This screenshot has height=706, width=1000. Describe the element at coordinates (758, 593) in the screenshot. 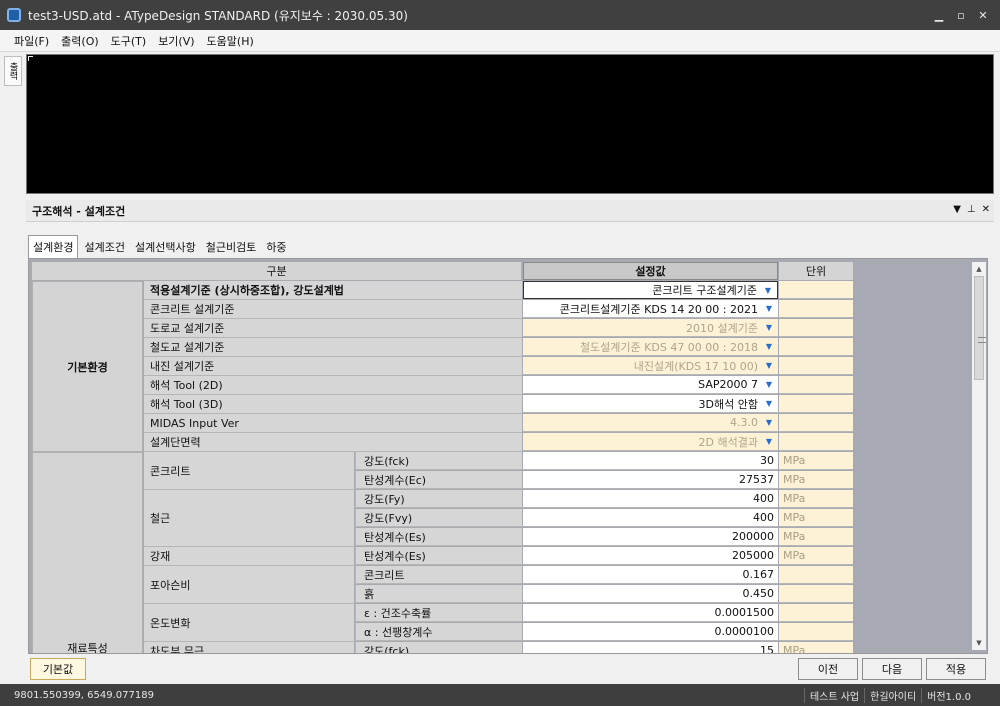

I see `value-text: 0.450` at that location.